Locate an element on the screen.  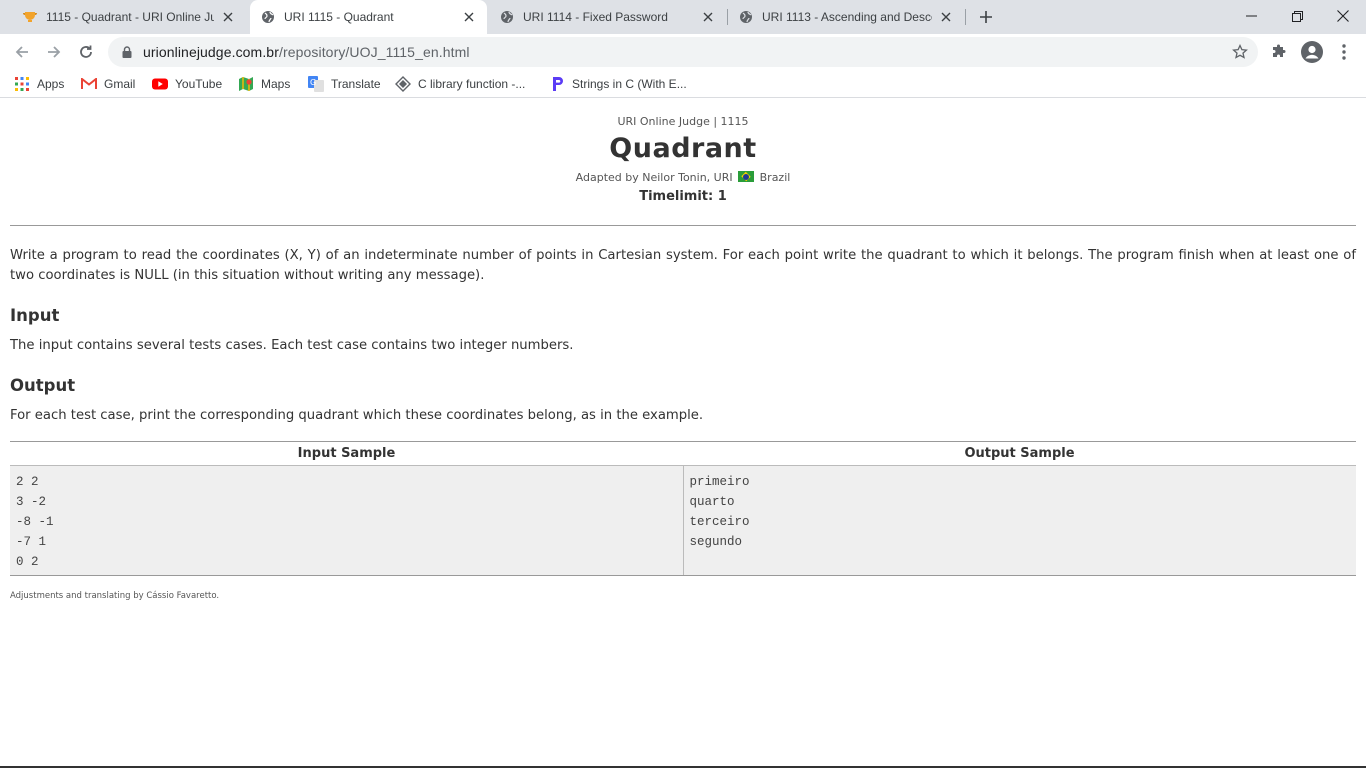
bookmark-star-icon is located at coordinates (1240, 51).